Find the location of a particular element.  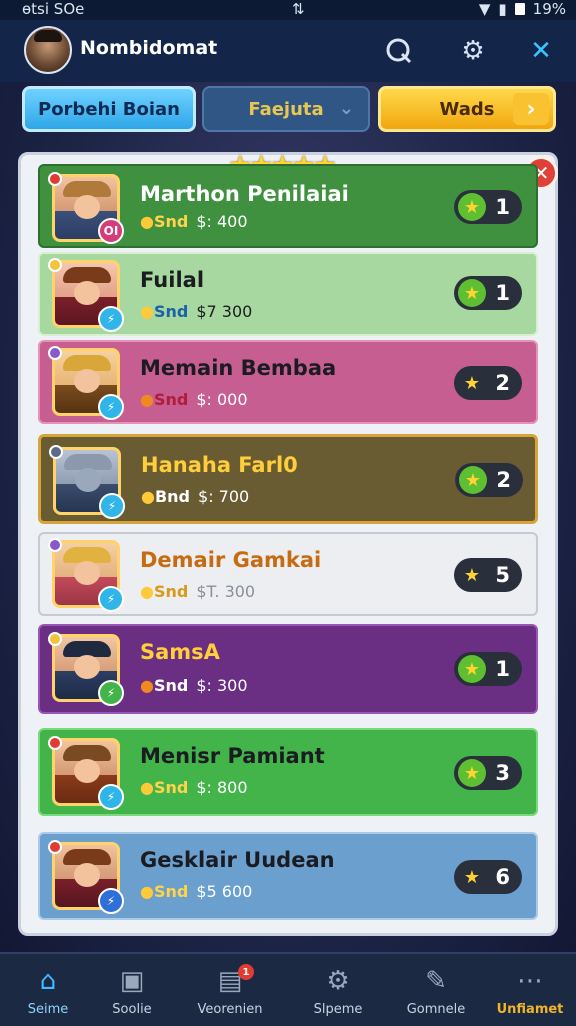

chevron-down-icon: ⌄ is located at coordinates (346, 108).